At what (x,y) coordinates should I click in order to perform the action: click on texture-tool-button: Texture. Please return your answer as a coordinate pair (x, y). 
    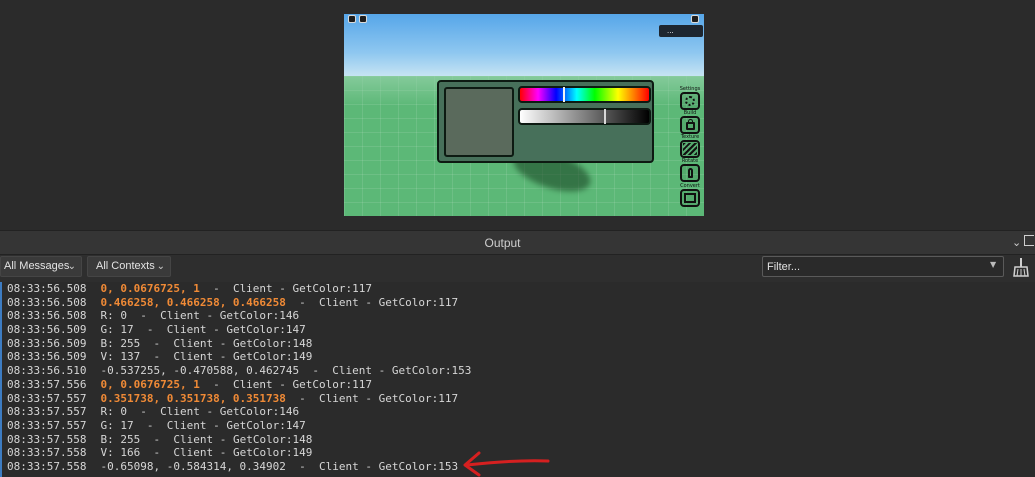
    Looking at the image, I should click on (690, 146).